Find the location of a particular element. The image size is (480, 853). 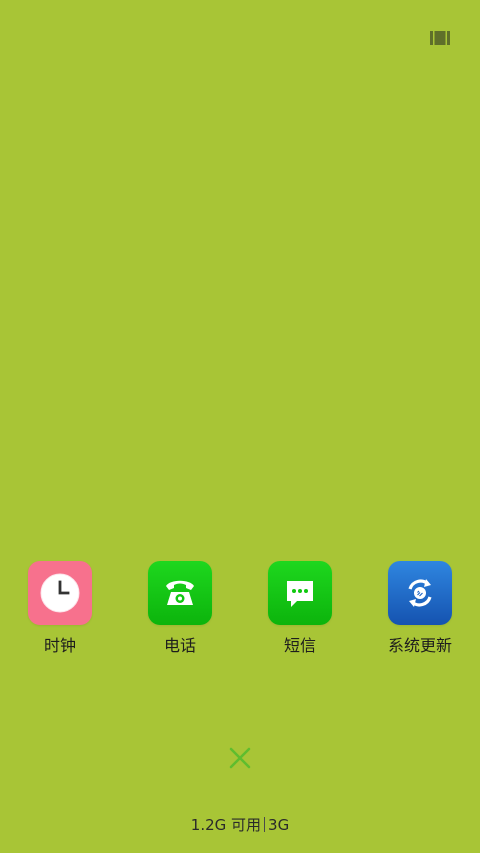

app-phone: 电话 is located at coordinates (180, 608).